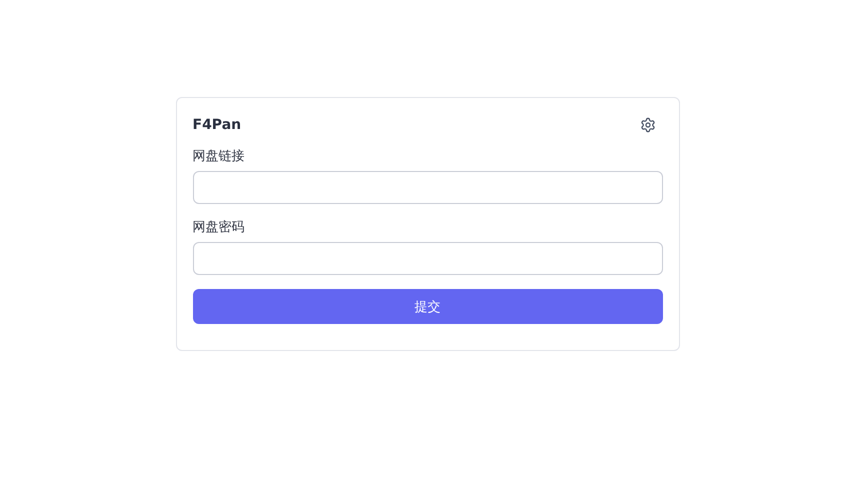 Image resolution: width=855 pixels, height=486 pixels. Describe the element at coordinates (427, 306) in the screenshot. I see `submit-button: 提交` at that location.